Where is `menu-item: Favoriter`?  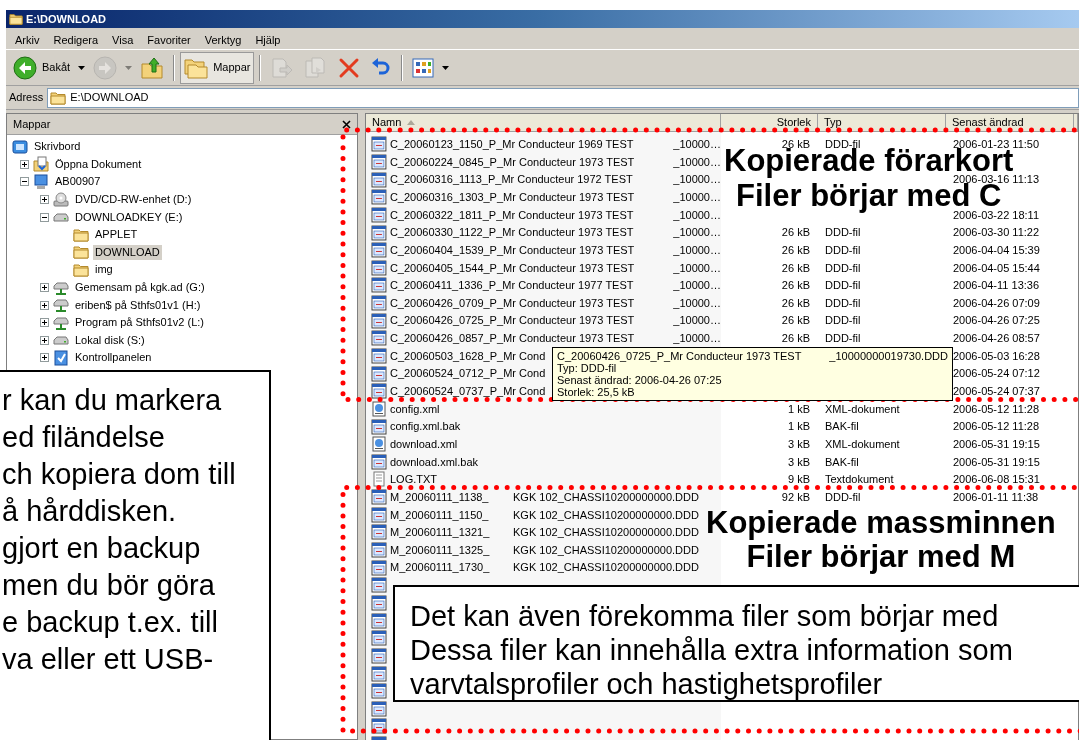 menu-item: Favoriter is located at coordinates (169, 39).